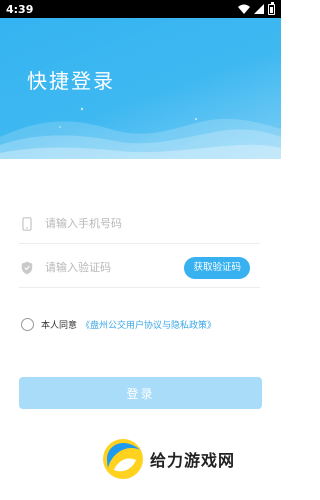 The image size is (320, 500). What do you see at coordinates (27, 324) in the screenshot?
I see `agree-checkbox` at bounding box center [27, 324].